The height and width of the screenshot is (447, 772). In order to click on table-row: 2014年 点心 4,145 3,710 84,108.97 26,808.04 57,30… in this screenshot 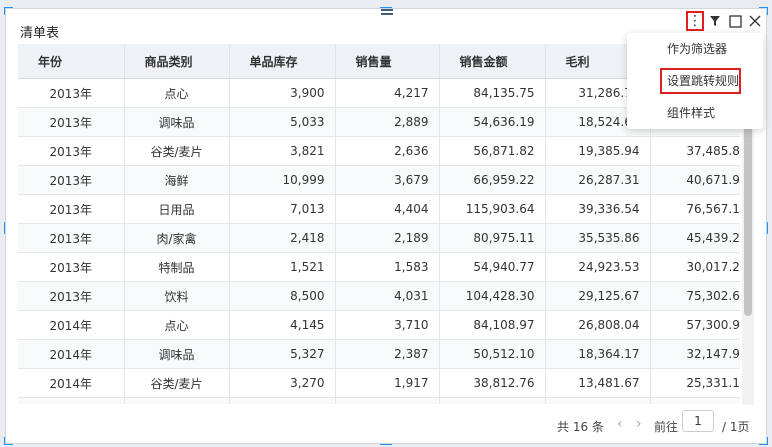, I will do `click(379, 325)`.